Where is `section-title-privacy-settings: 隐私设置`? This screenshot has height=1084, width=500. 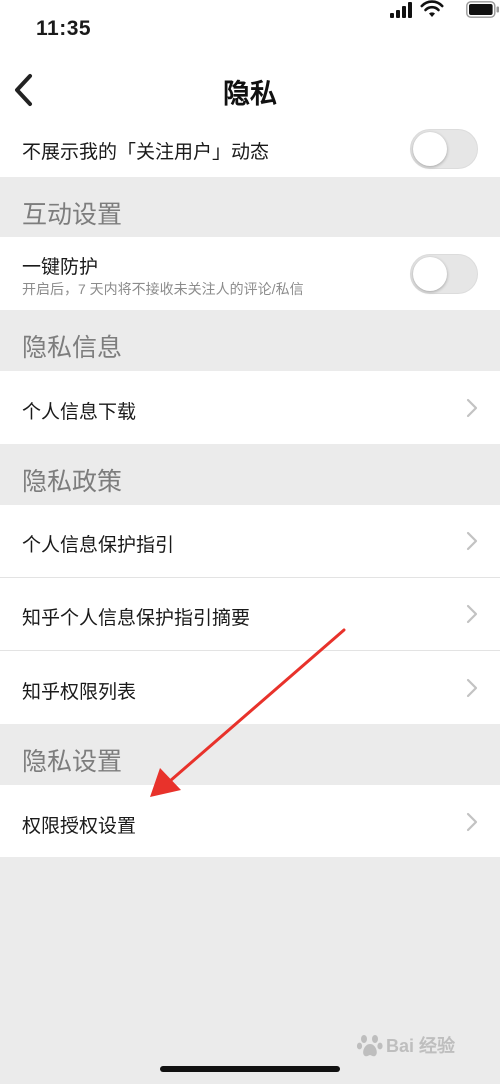 section-title-privacy-settings: 隐私设置 is located at coordinates (72, 762).